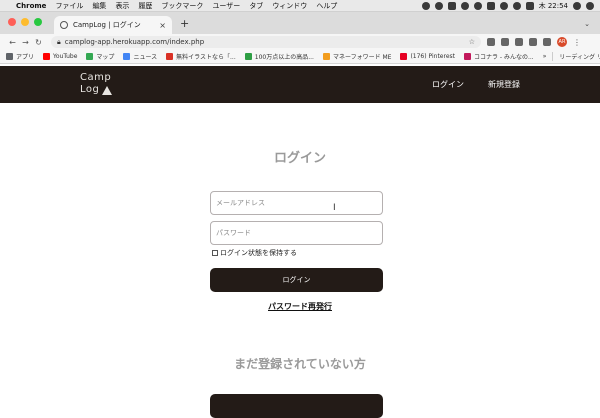 Image resolution: width=600 pixels, height=418 pixels. What do you see at coordinates (47, 56) in the screenshot?
I see `youtube-icon` at bounding box center [47, 56].